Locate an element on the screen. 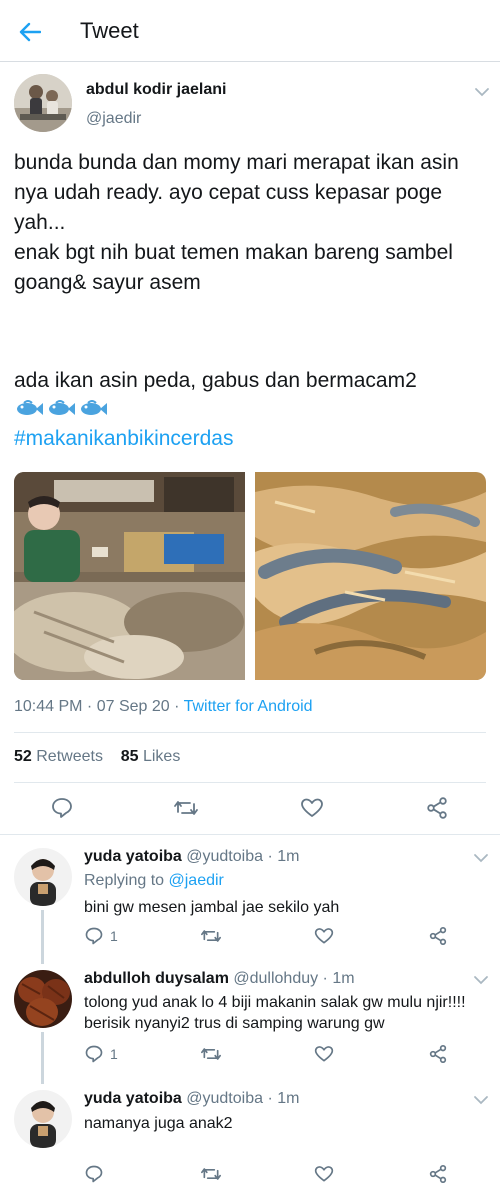  retweets-stat: 52 Retweets is located at coordinates (58, 756).